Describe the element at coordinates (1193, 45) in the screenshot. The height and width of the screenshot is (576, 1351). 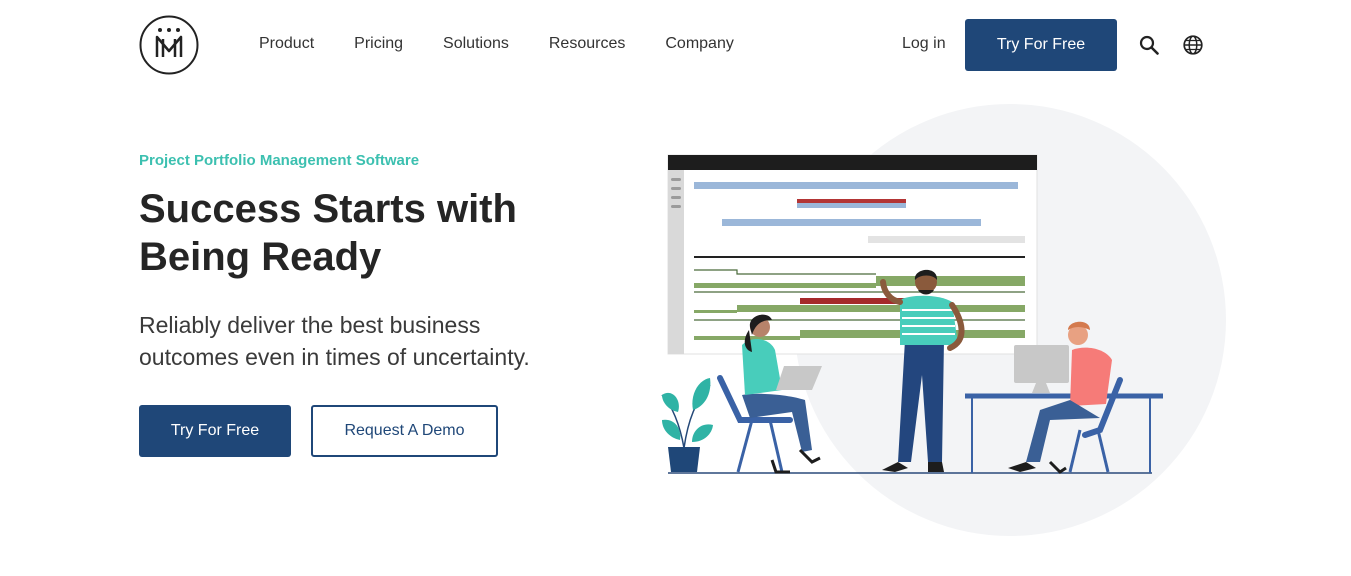
I see `globe-icon` at that location.